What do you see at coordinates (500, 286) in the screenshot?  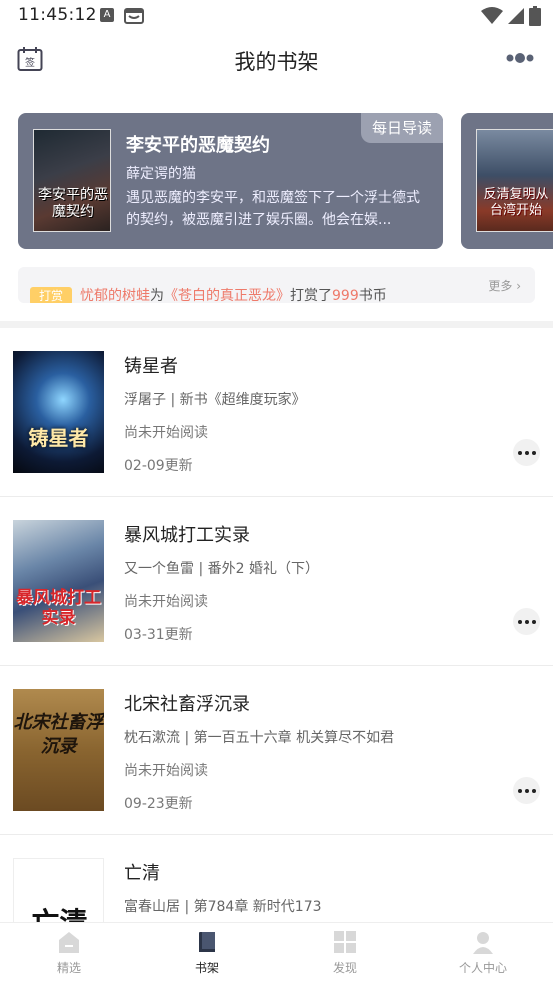 I see `tip-more-label: 更多` at bounding box center [500, 286].